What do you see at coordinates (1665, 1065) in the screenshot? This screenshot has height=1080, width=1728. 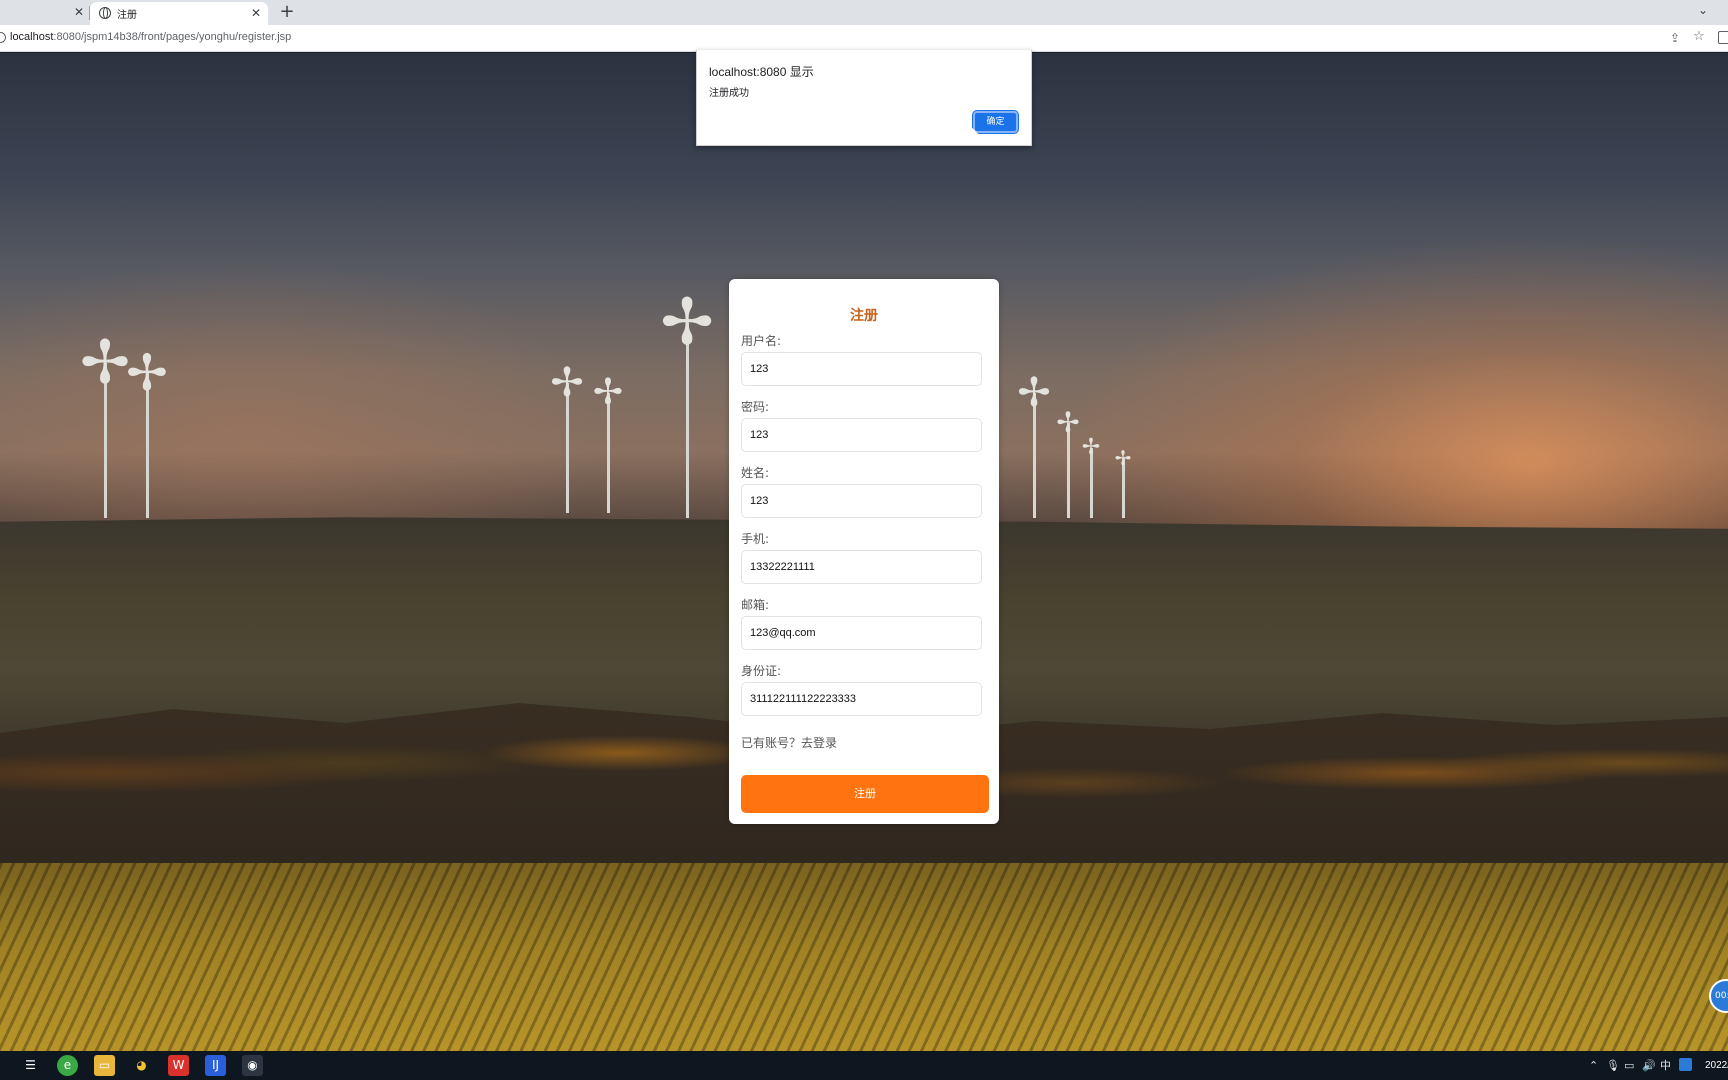 I see `input-method-indicator: 中` at bounding box center [1665, 1065].